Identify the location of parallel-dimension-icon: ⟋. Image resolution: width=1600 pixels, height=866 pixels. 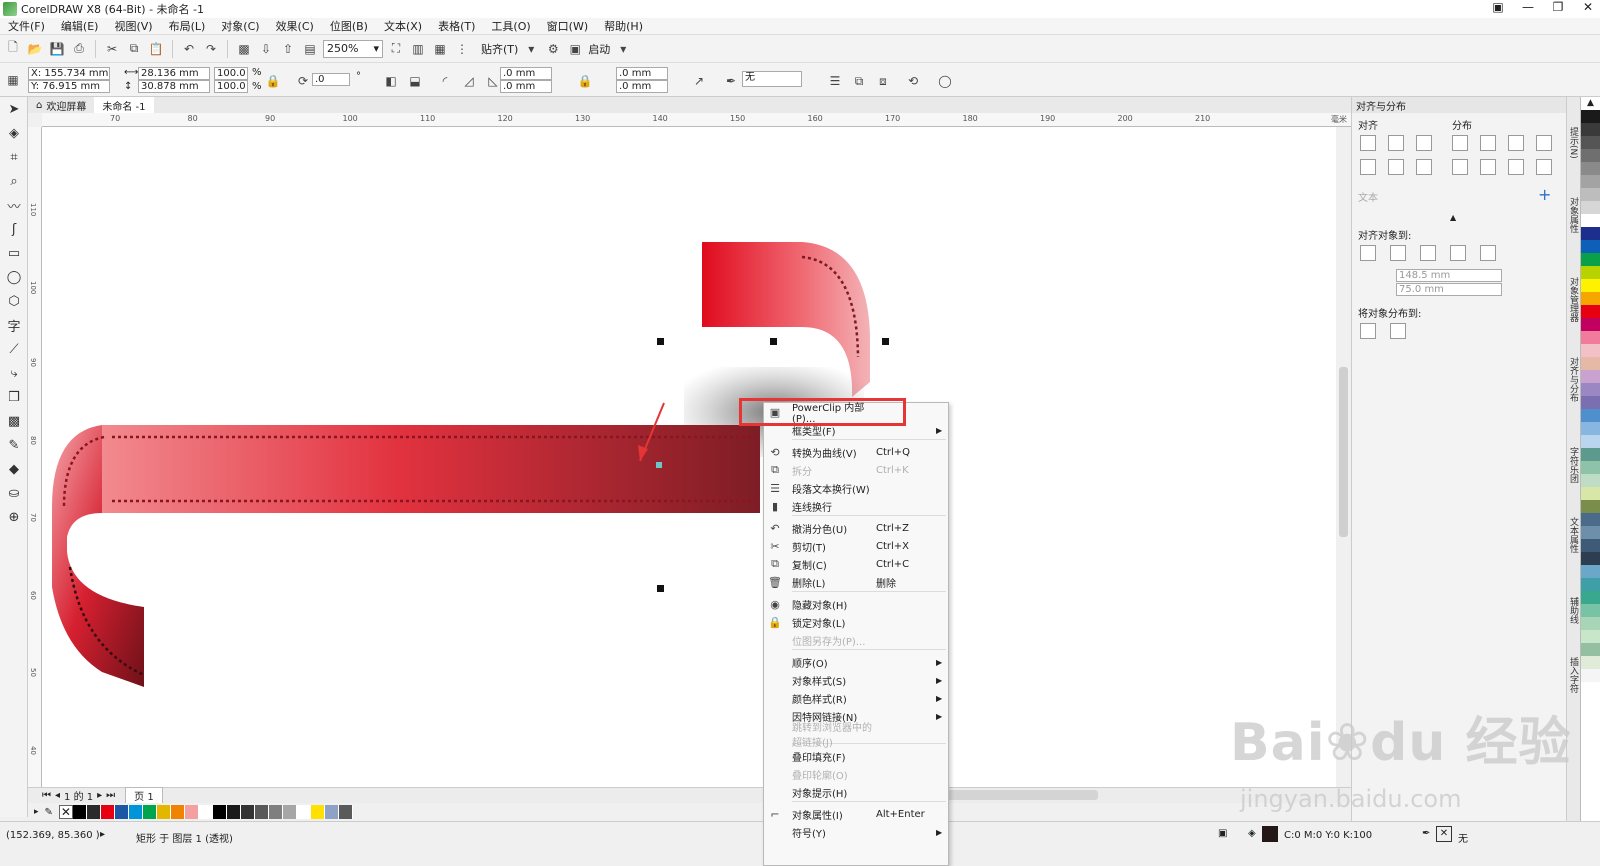
(14, 349).